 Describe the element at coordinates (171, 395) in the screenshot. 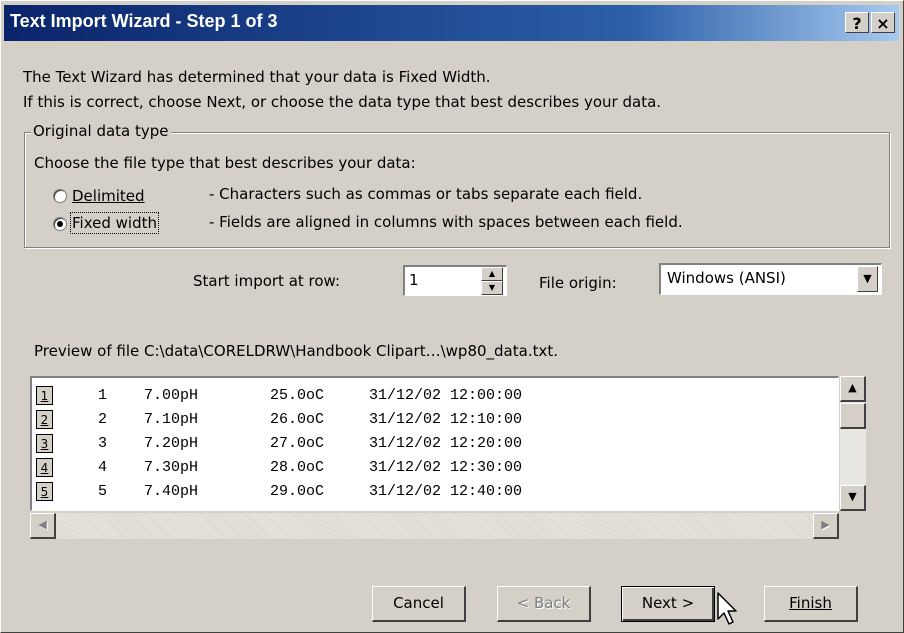

I see `cell: 7.00pH` at that location.